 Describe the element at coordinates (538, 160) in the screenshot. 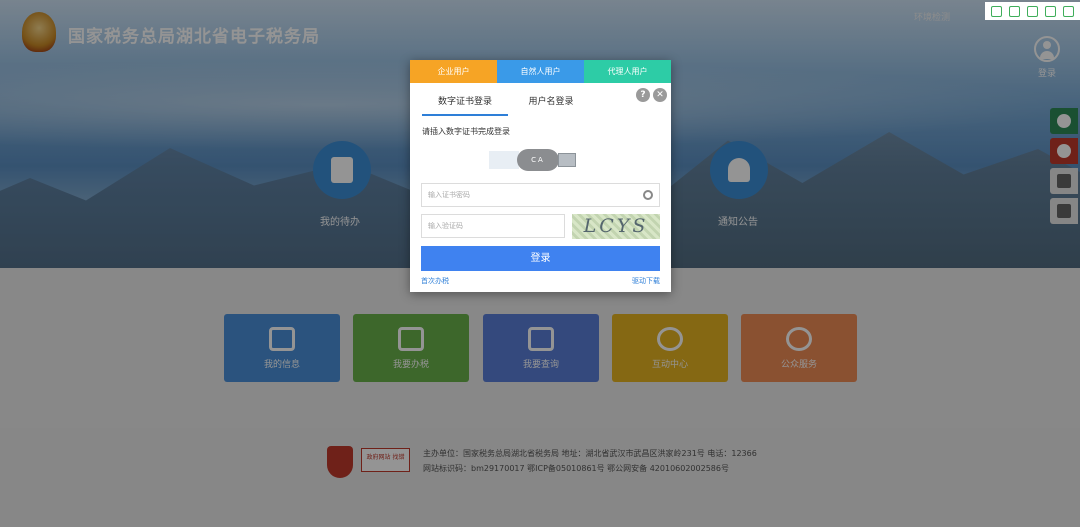

I see `usb-key-label: CA` at that location.